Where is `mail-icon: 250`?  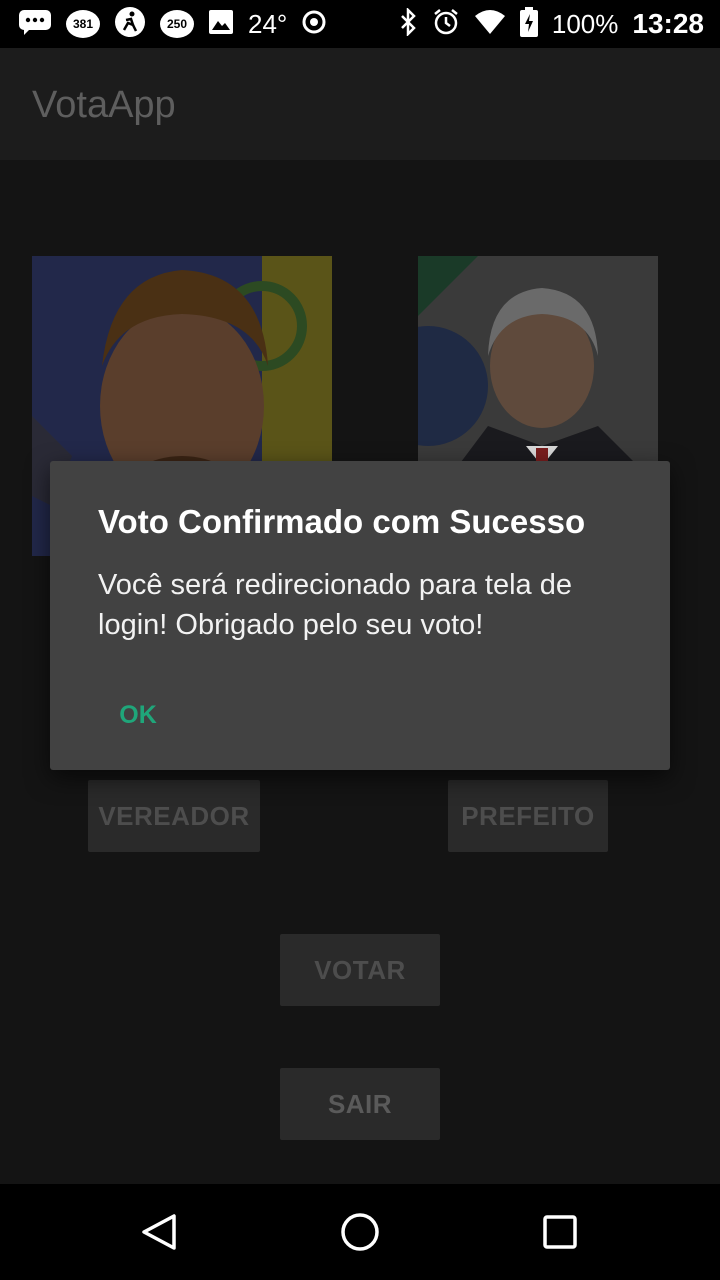 mail-icon: 250 is located at coordinates (177, 24).